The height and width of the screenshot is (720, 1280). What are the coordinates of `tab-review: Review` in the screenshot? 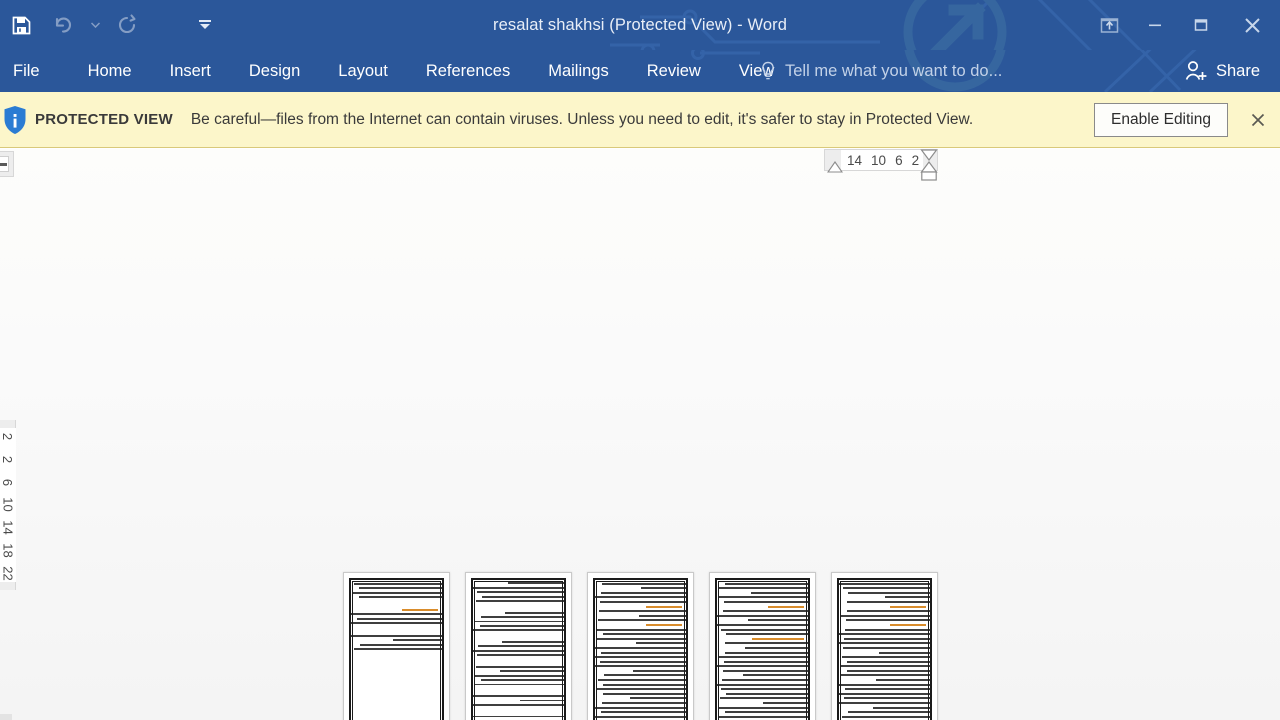 It's located at (674, 71).